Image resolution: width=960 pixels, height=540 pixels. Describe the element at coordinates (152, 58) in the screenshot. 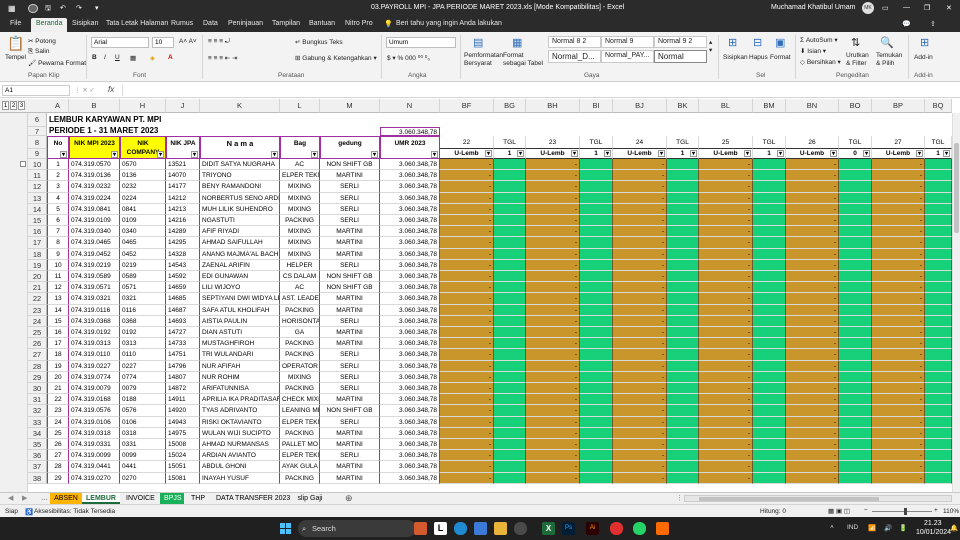

I see `fill-color-icon: ◈` at that location.